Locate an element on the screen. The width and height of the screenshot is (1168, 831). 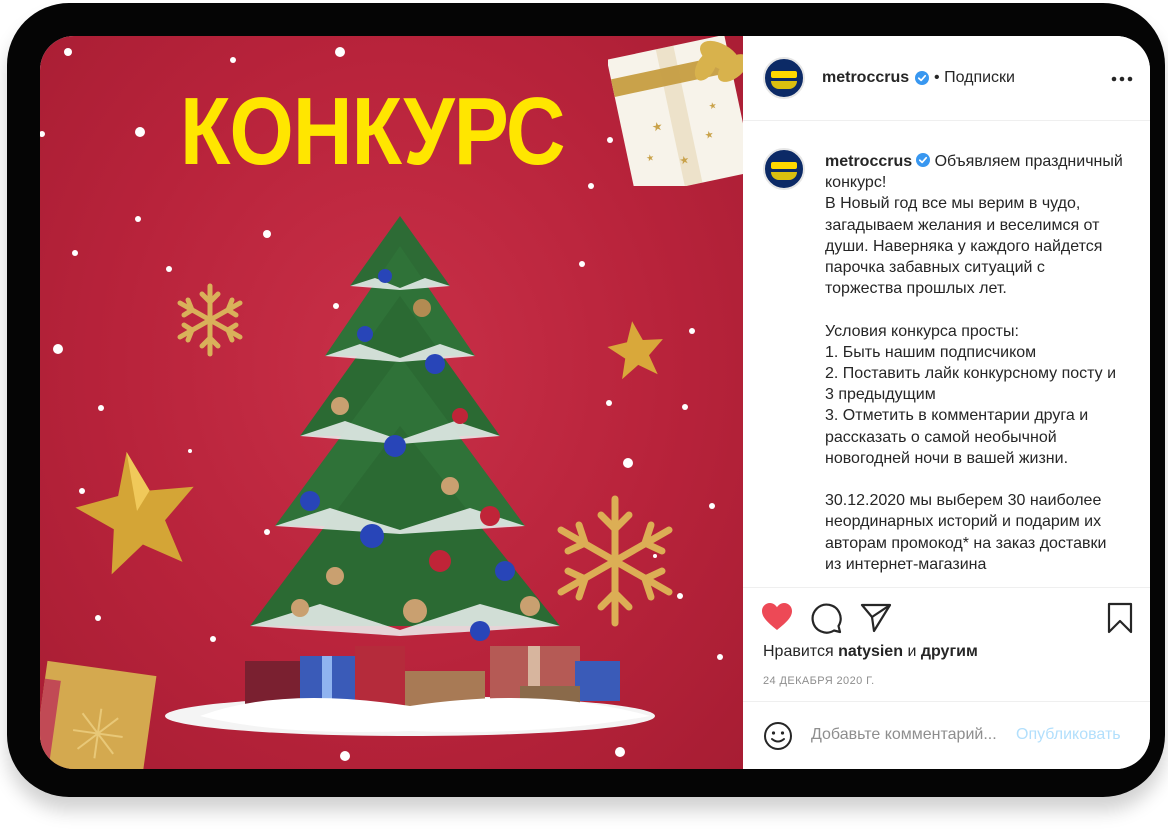
likes-others: другим is located at coordinates (949, 651).